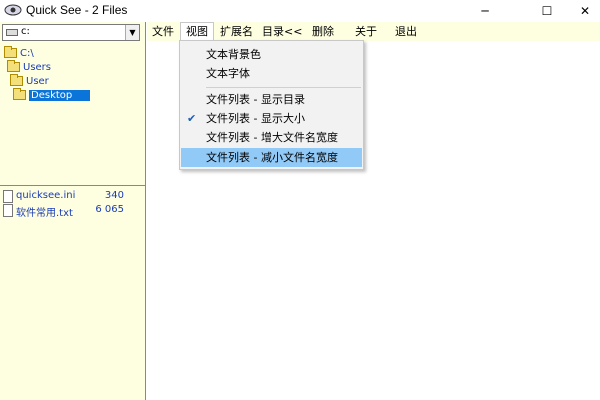 This screenshot has width=600, height=400. What do you see at coordinates (73, 115) in the screenshot?
I see `folder-tree: C:\ Users User Desktop` at bounding box center [73, 115].